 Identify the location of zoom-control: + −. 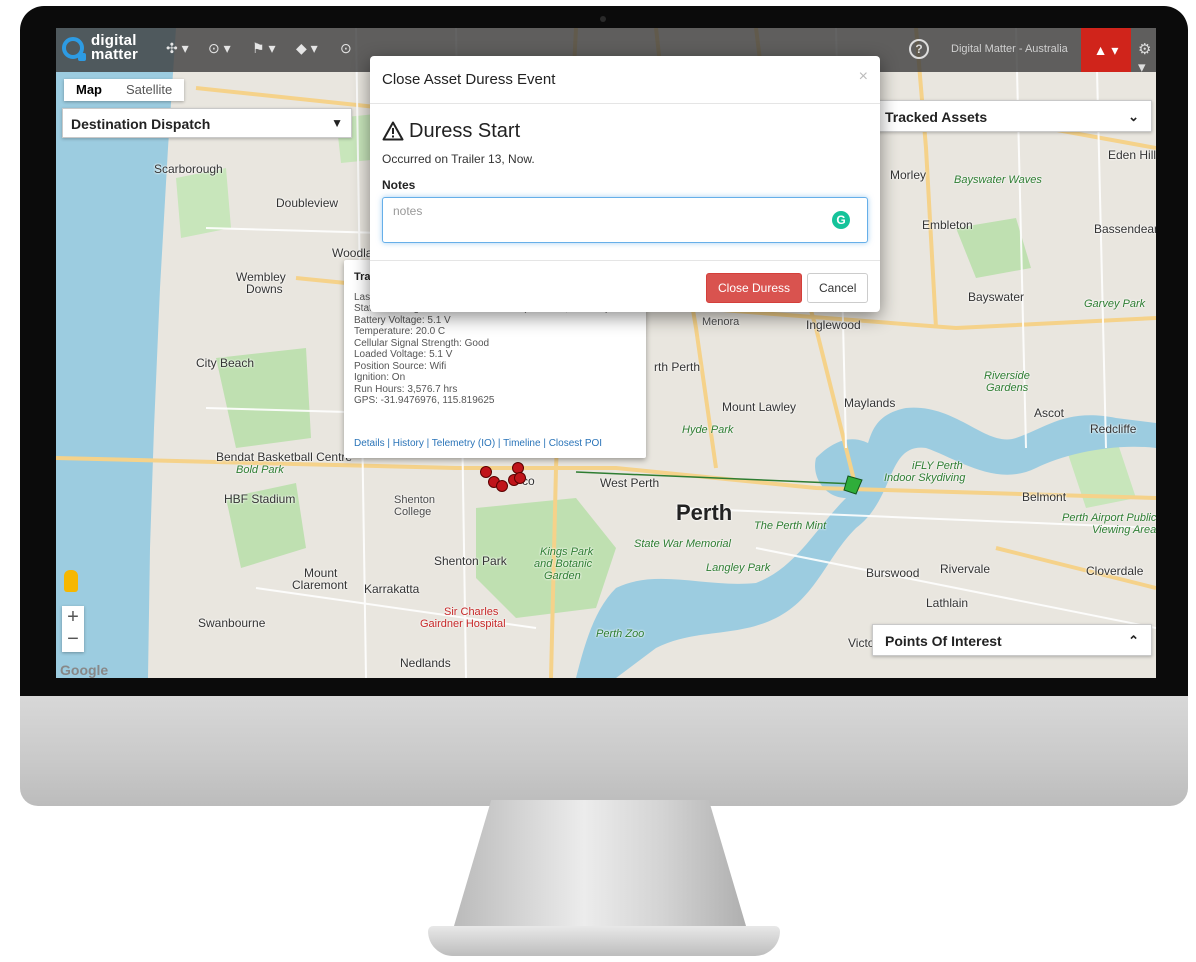
(73, 629).